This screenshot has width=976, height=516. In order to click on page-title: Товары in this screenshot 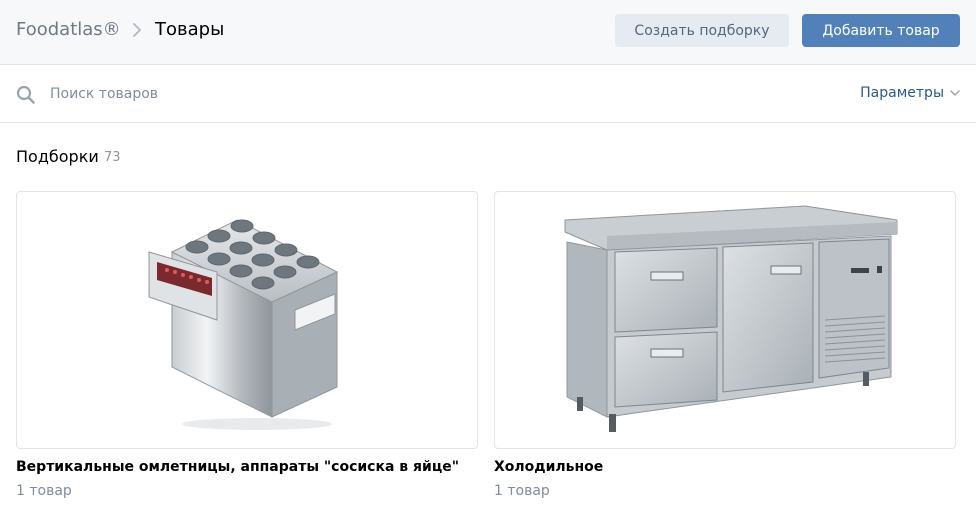, I will do `click(190, 29)`.